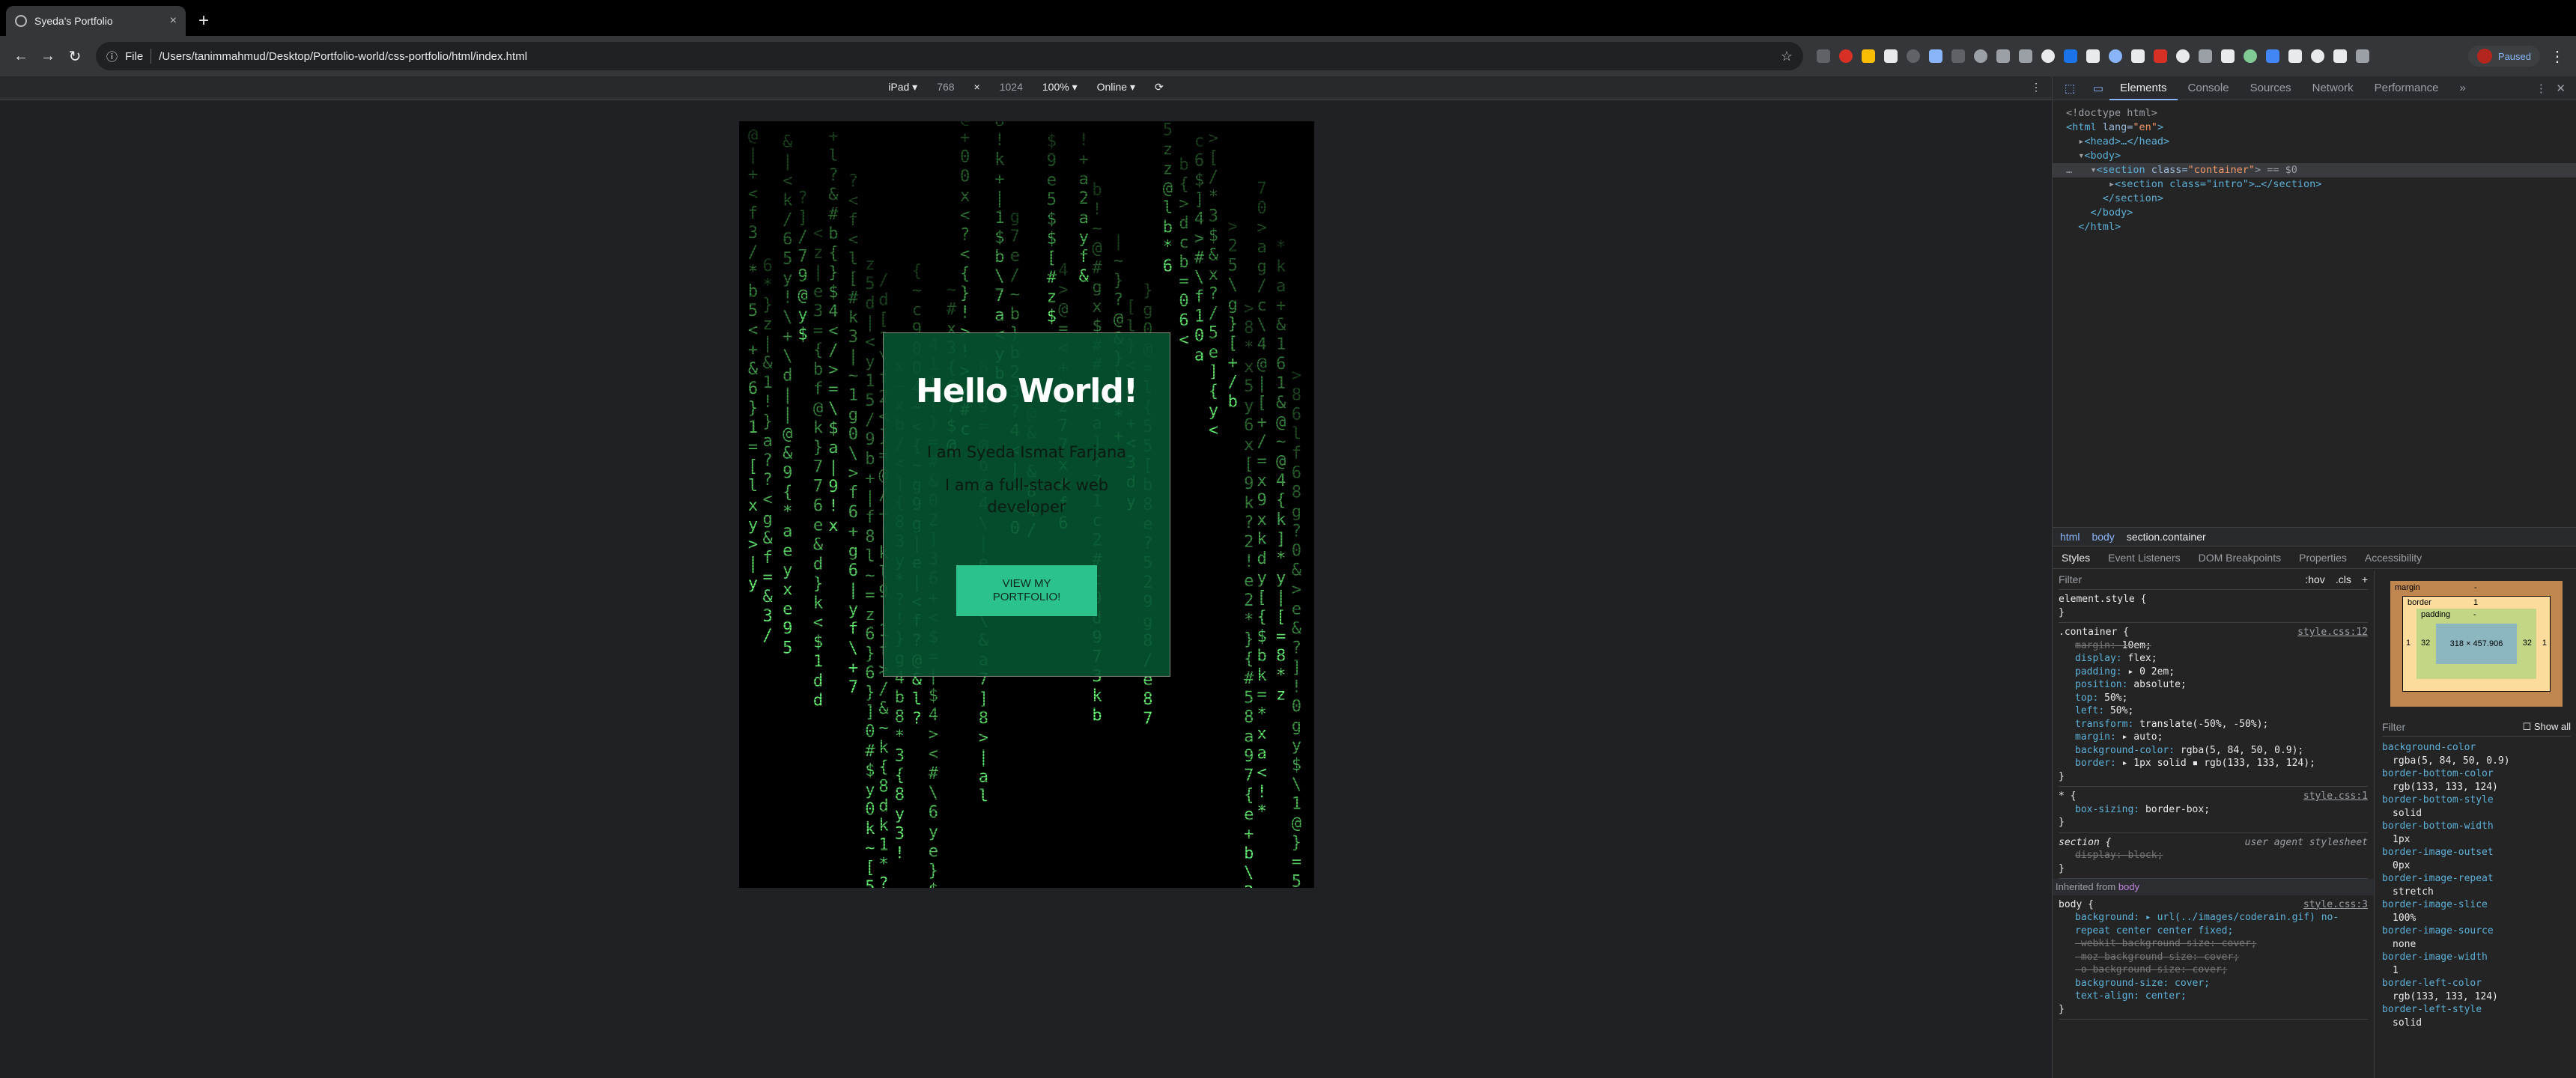  I want to click on crumb-html: html, so click(2070, 537).